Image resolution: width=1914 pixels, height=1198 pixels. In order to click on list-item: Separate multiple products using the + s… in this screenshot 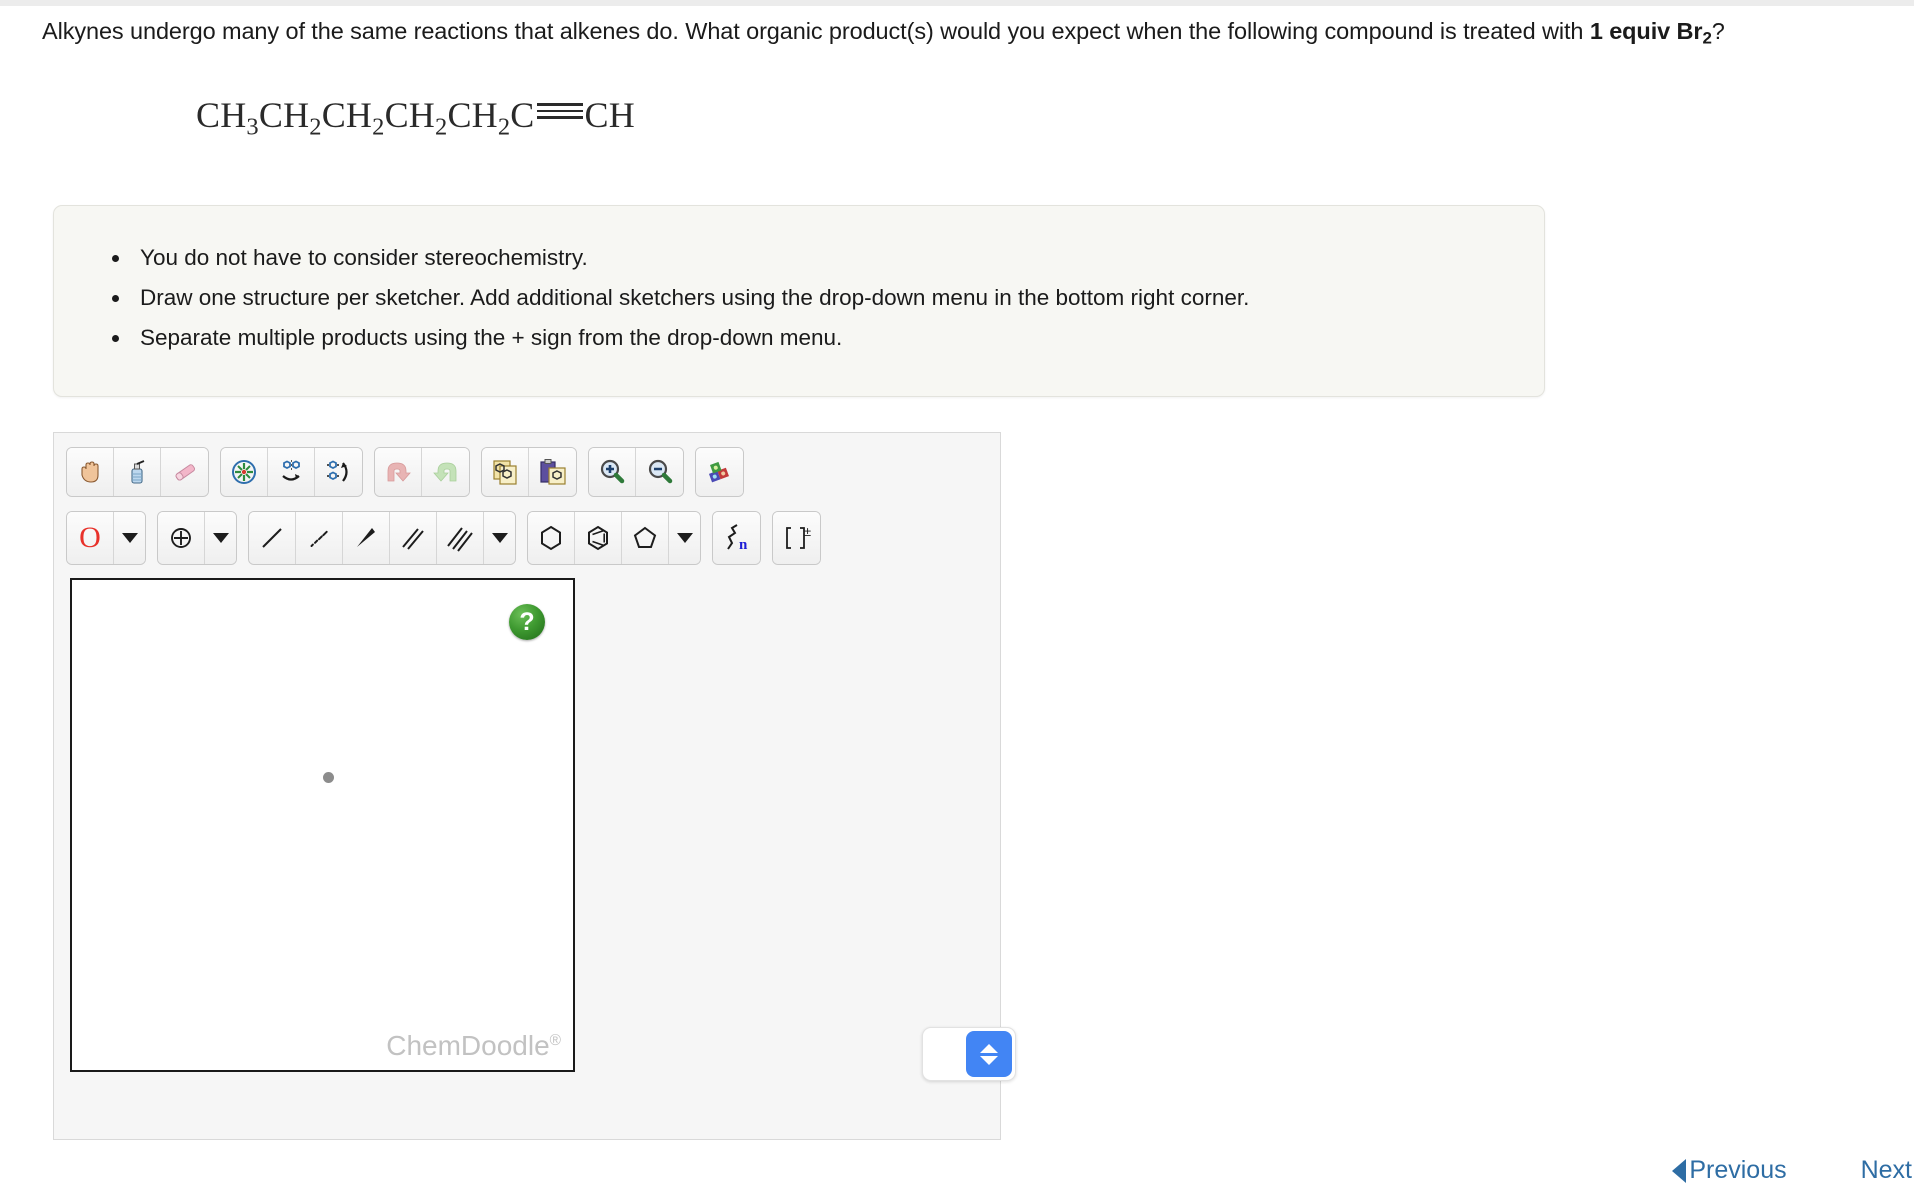, I will do `click(838, 338)`.